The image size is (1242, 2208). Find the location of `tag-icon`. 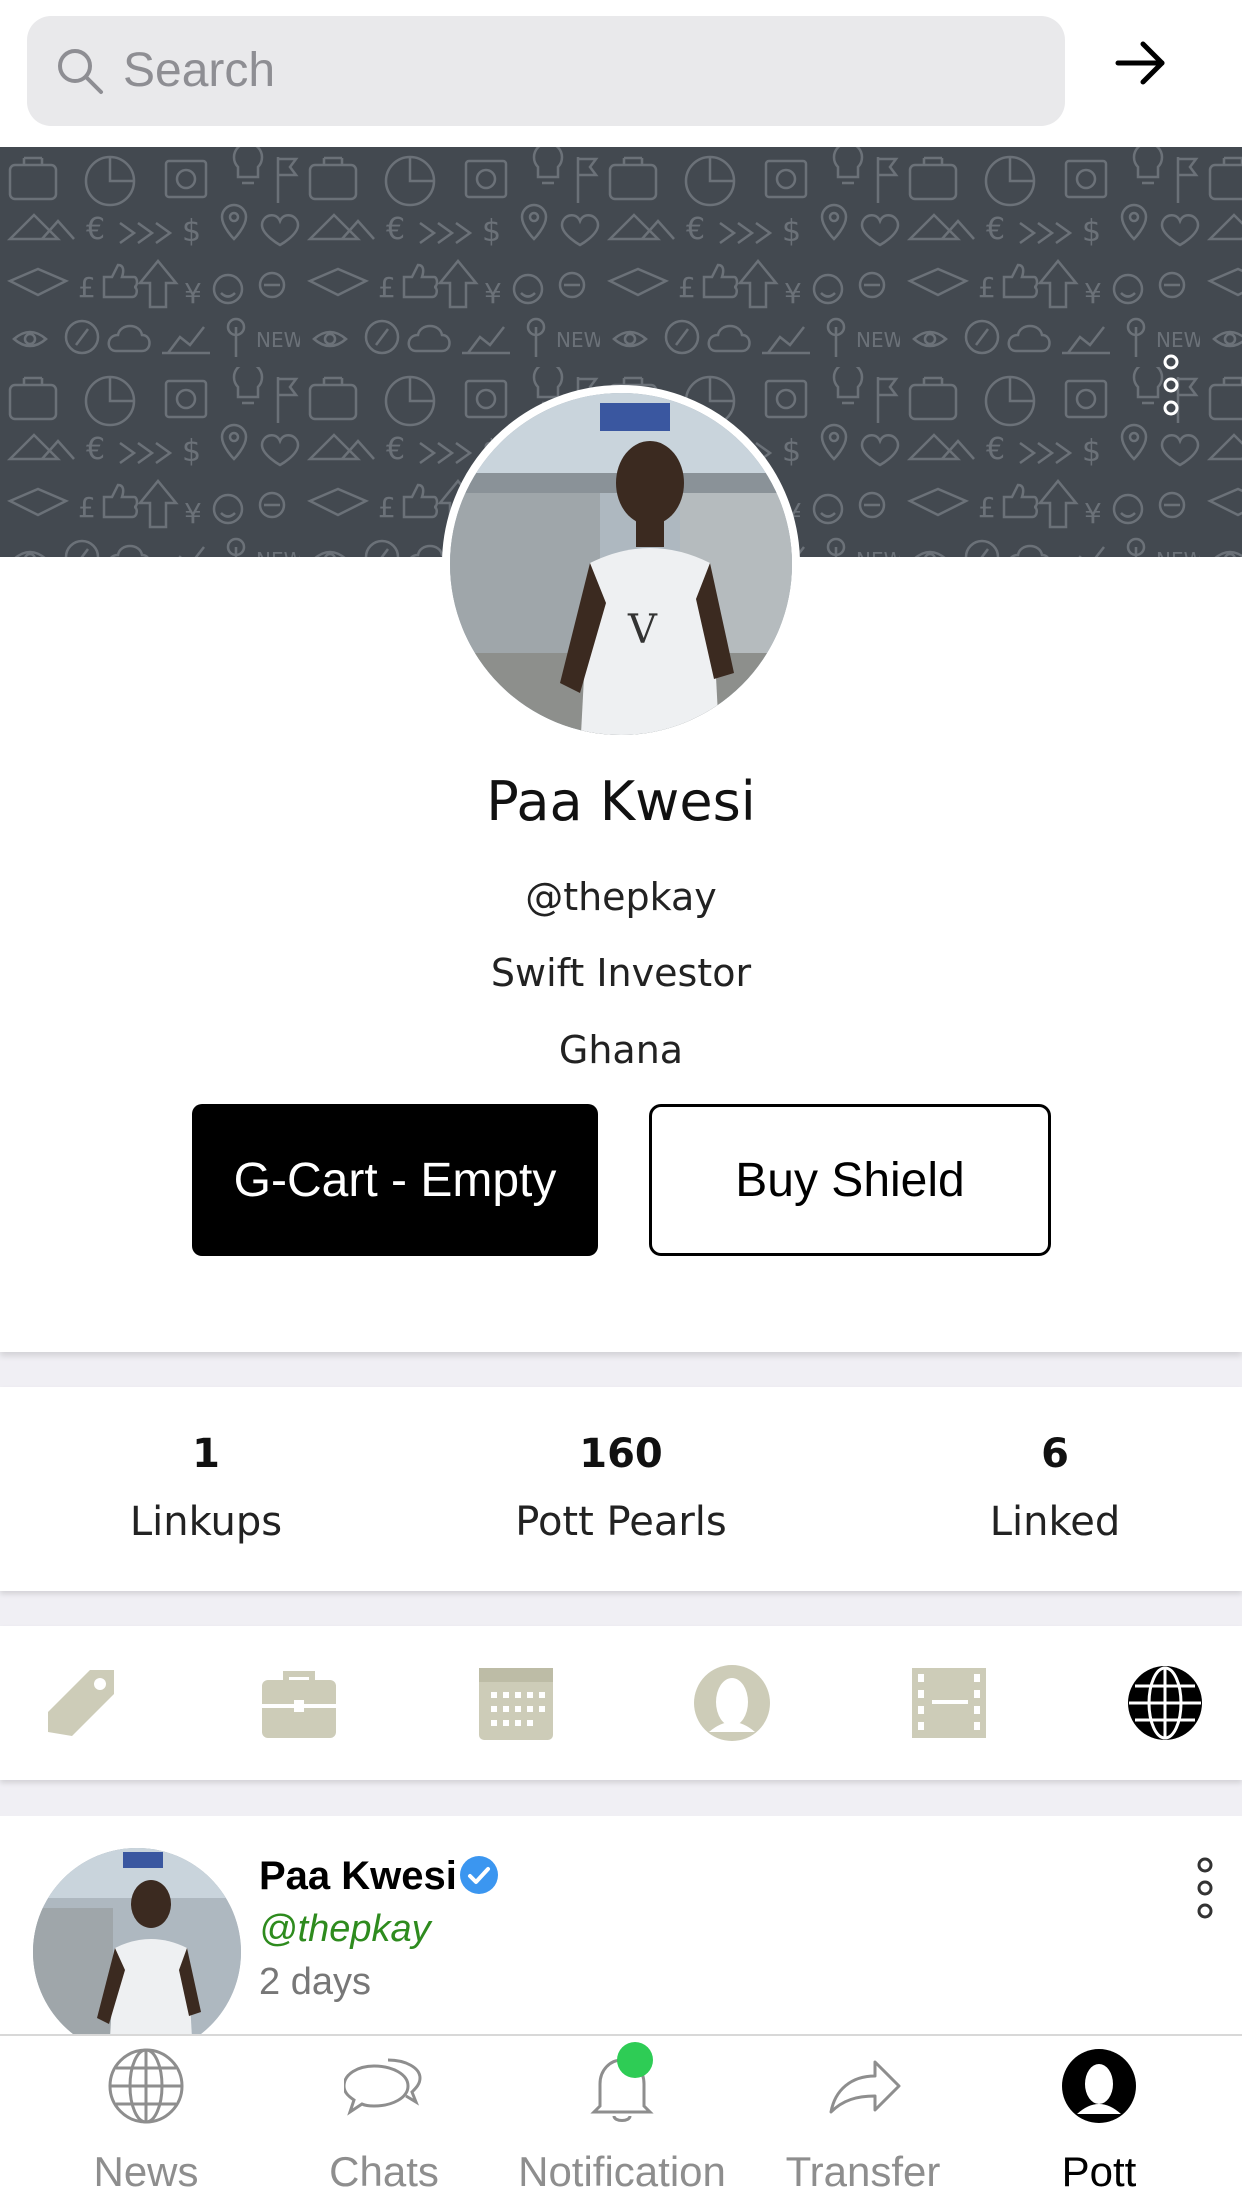

tag-icon is located at coordinates (81, 1703).